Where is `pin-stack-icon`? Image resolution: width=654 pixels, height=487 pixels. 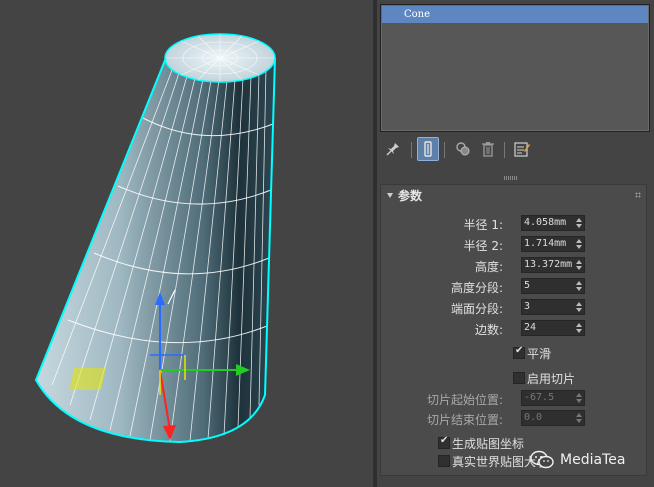
pin-stack-icon is located at coordinates (393, 149).